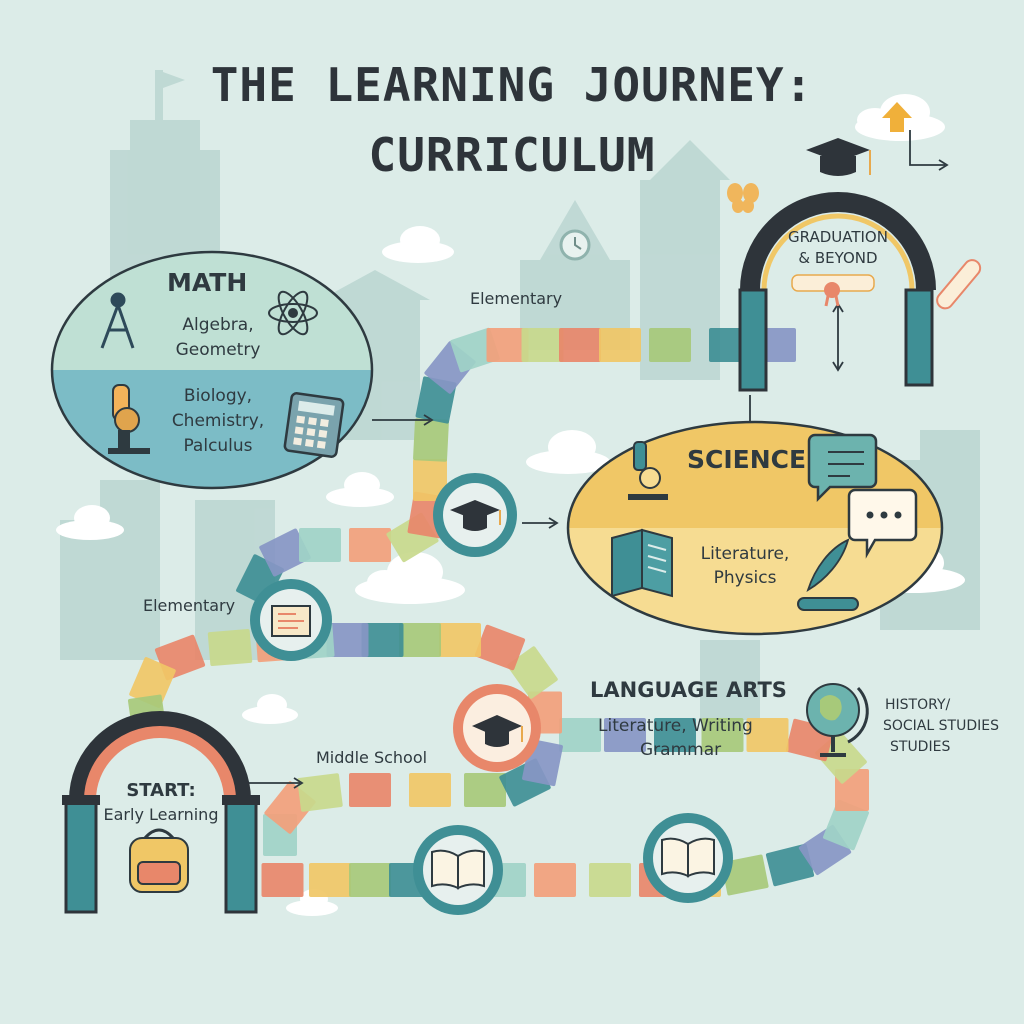  Describe the element at coordinates (838, 237) in the screenshot. I see `graduation-line-1: GRADUATION` at that location.